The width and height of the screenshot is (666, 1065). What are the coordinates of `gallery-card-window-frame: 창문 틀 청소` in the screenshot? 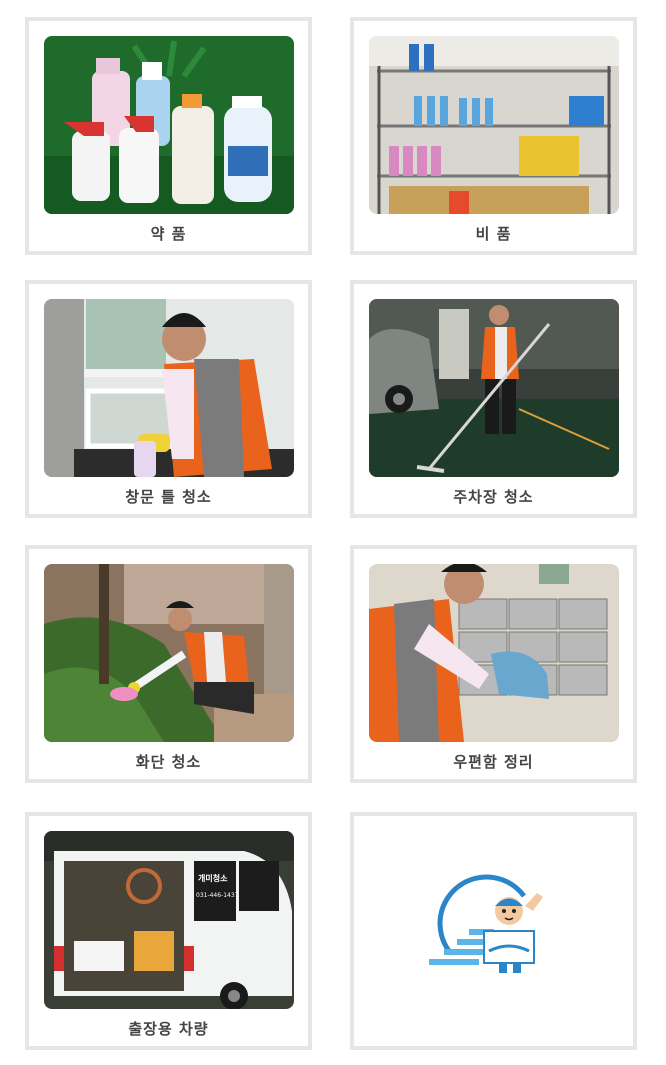 It's located at (168, 399).